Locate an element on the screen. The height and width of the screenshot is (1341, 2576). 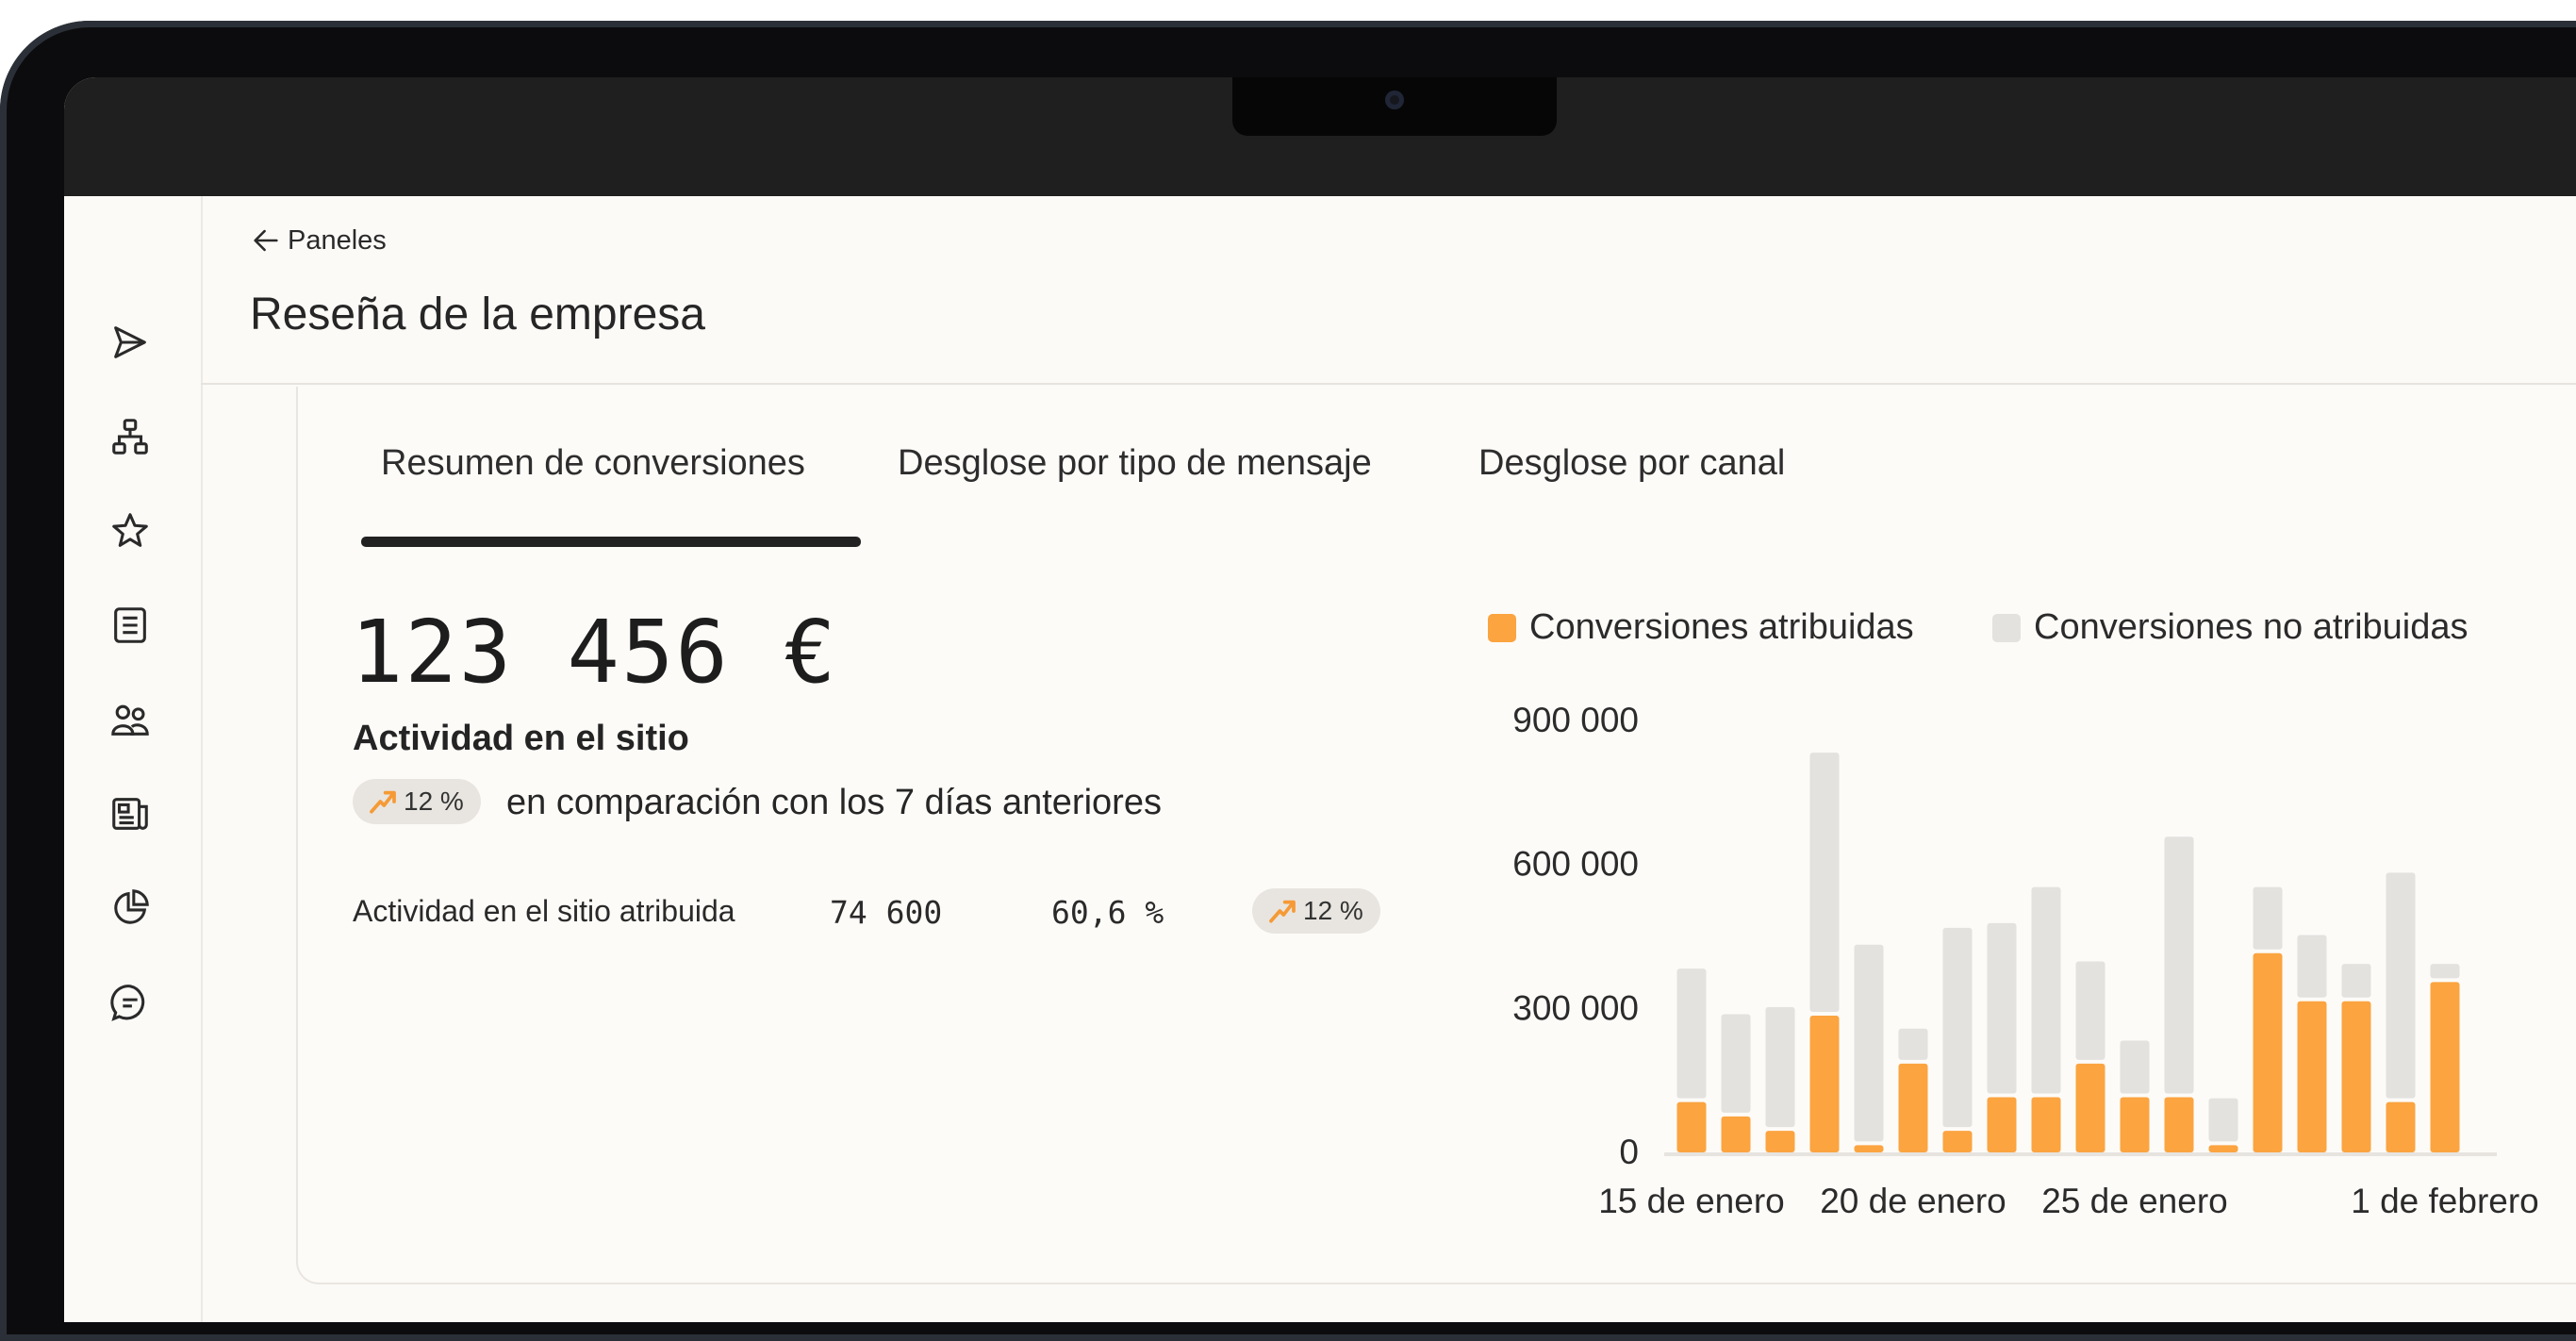
x-tick-label: 1 de febrero is located at coordinates (2445, 1201).